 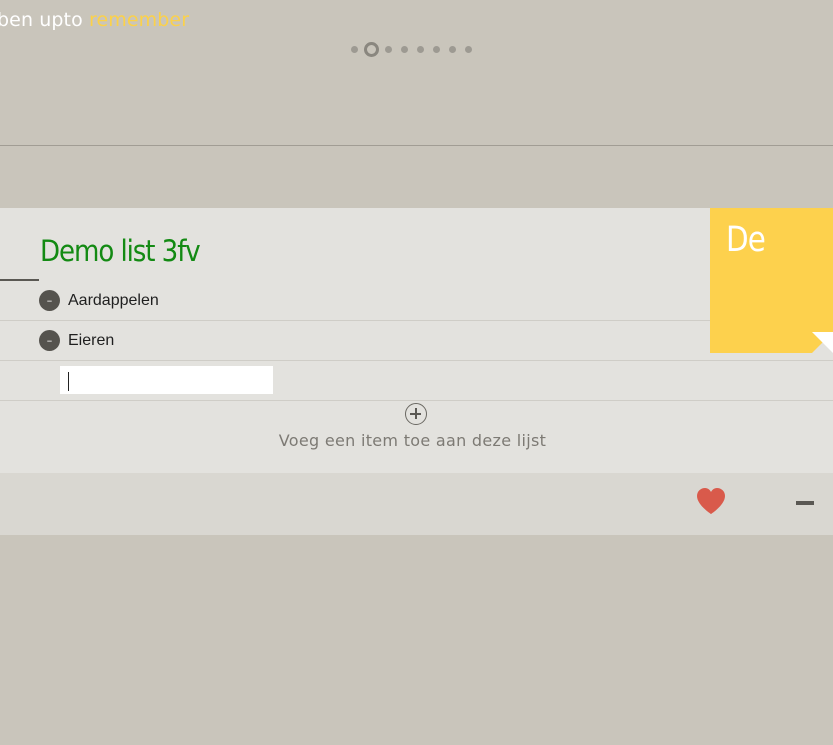 What do you see at coordinates (91, 341) in the screenshot?
I see `list-item-label: Eieren` at bounding box center [91, 341].